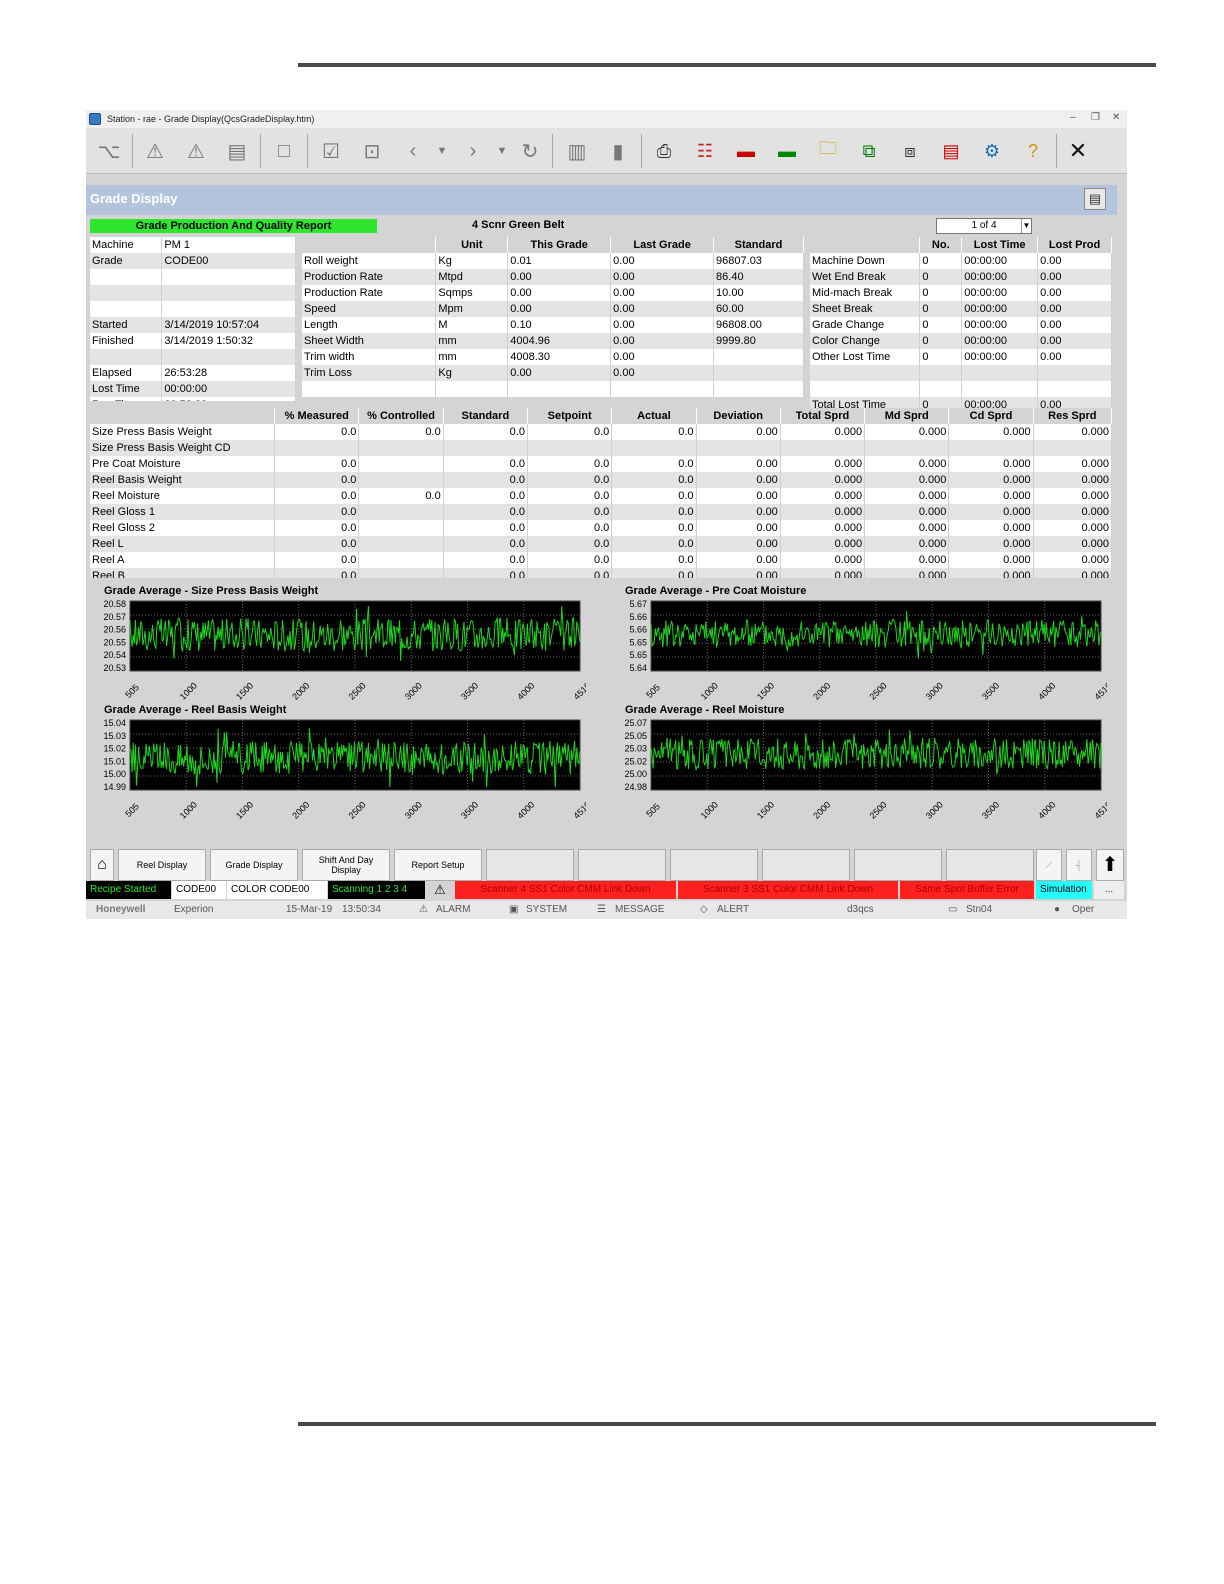 The height and width of the screenshot is (1584, 1224). Describe the element at coordinates (705, 151) in the screenshot. I see `checklist-icon: ☷` at that location.